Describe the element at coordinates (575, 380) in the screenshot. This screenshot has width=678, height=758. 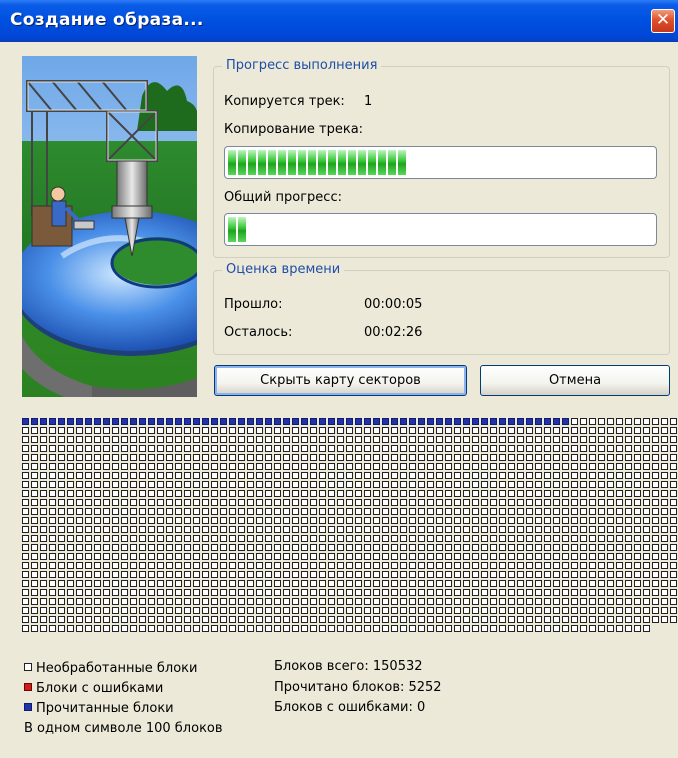
I see `cancel-button: Отмена` at that location.